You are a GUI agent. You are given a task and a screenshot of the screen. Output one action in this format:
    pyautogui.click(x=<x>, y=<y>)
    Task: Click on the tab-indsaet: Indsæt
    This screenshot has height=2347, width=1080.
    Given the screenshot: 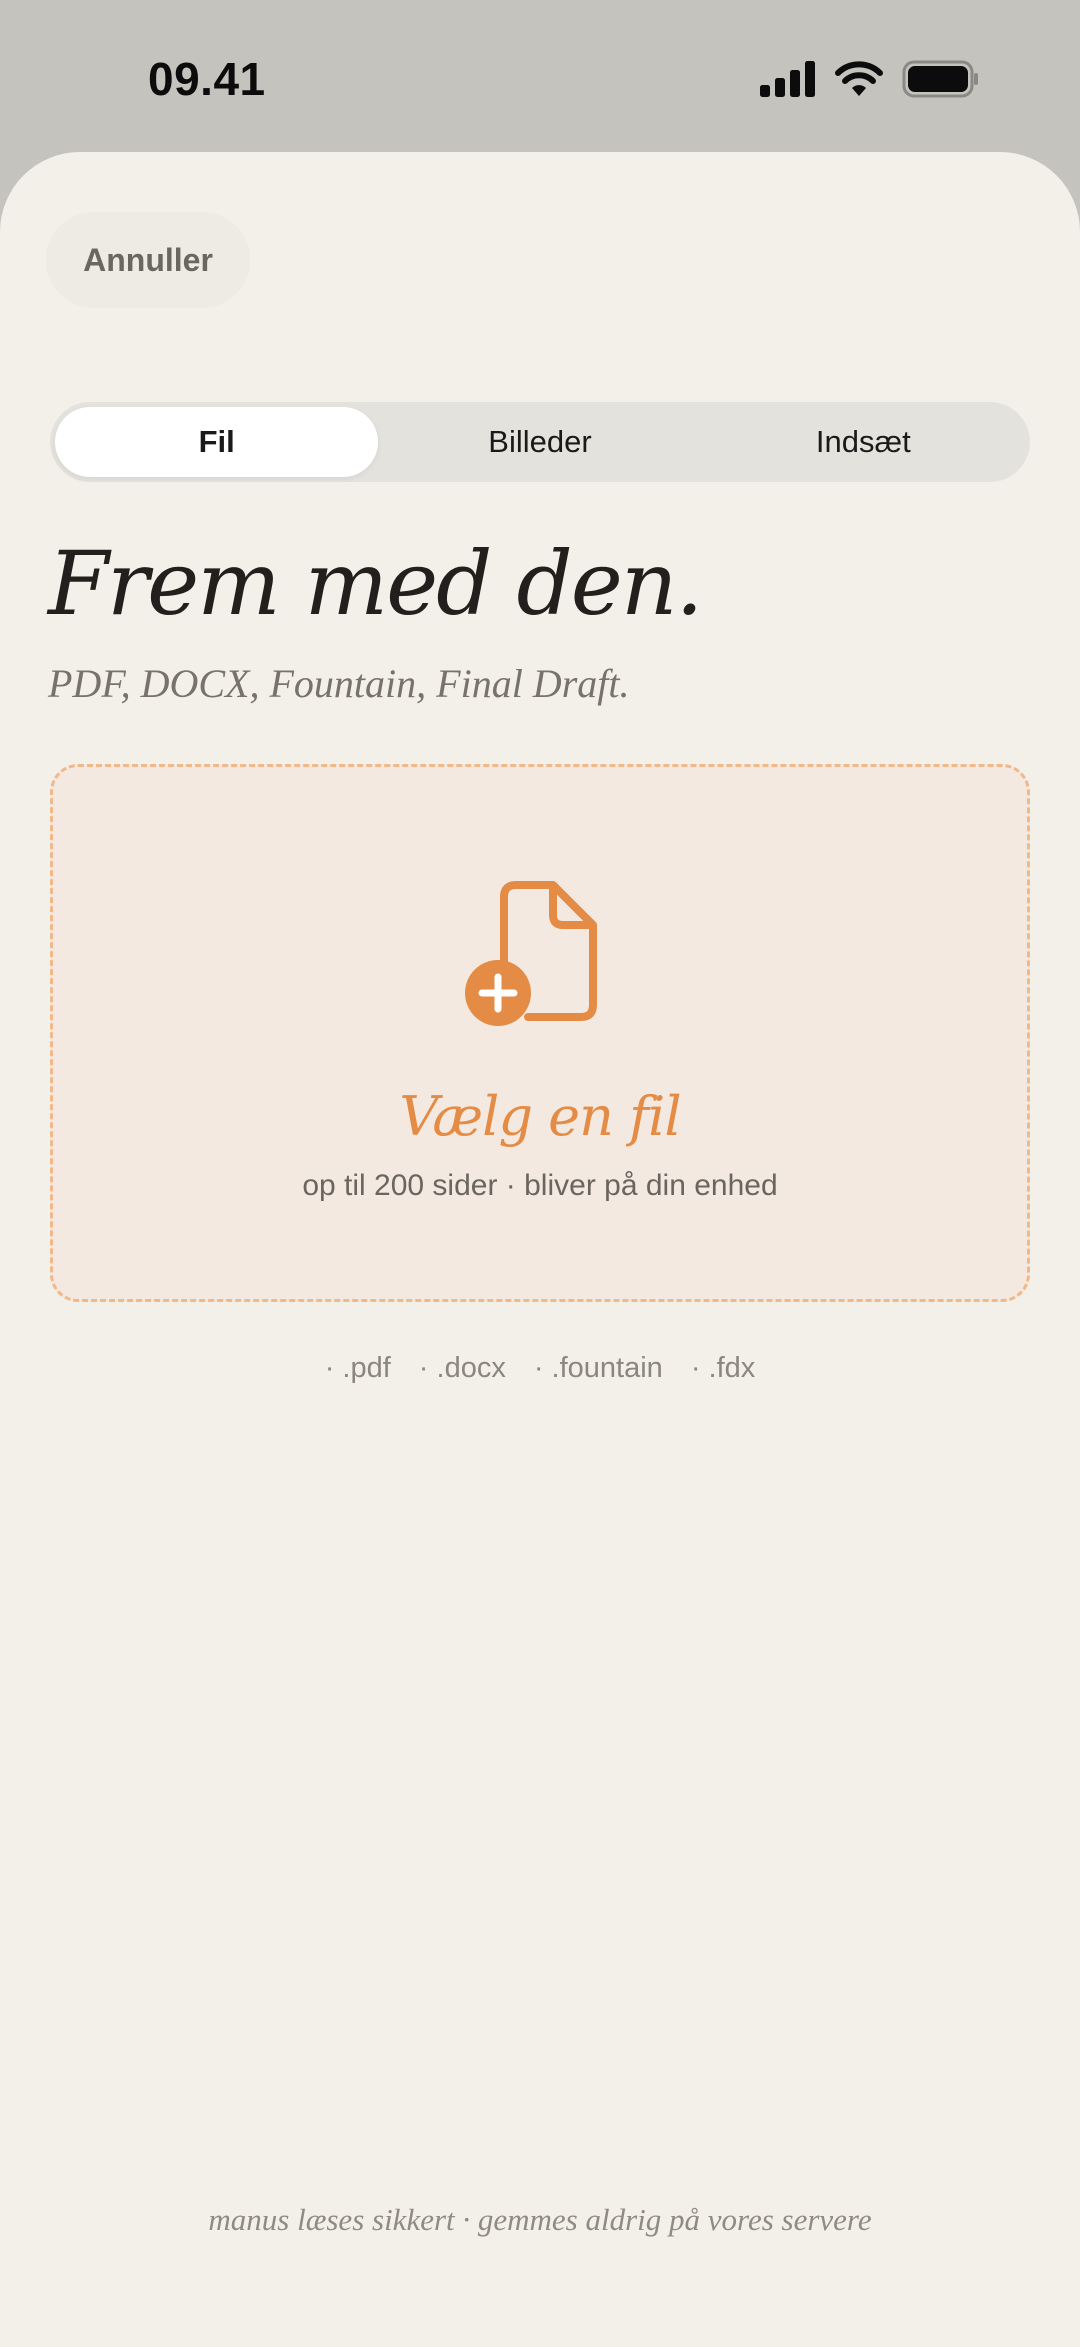 What is the action you would take?
    pyautogui.click(x=863, y=442)
    